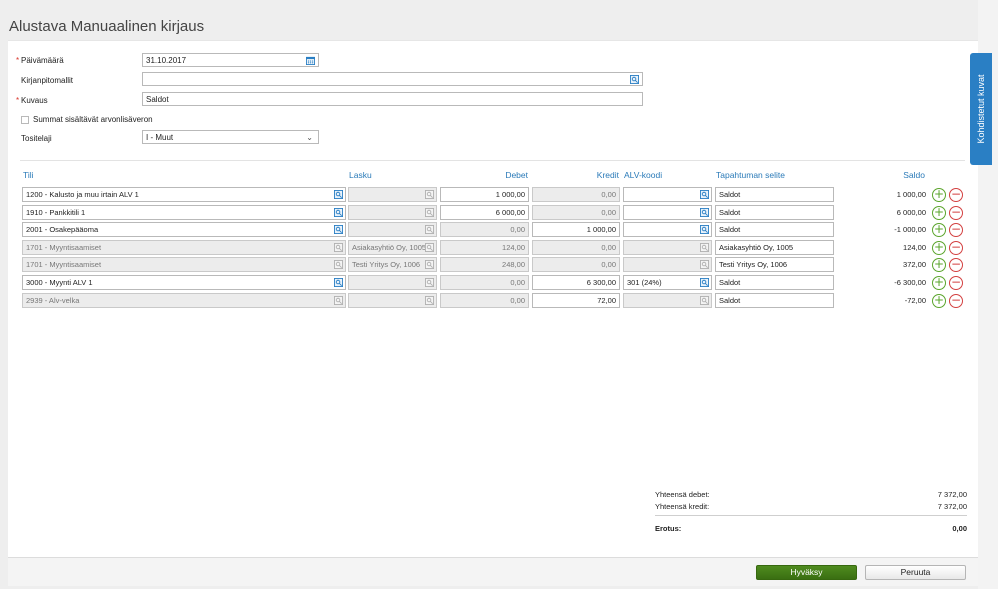 The height and width of the screenshot is (589, 998). What do you see at coordinates (184, 194) in the screenshot?
I see `account-field: 1200 - Kalusto ja muu irtain ALV 1` at bounding box center [184, 194].